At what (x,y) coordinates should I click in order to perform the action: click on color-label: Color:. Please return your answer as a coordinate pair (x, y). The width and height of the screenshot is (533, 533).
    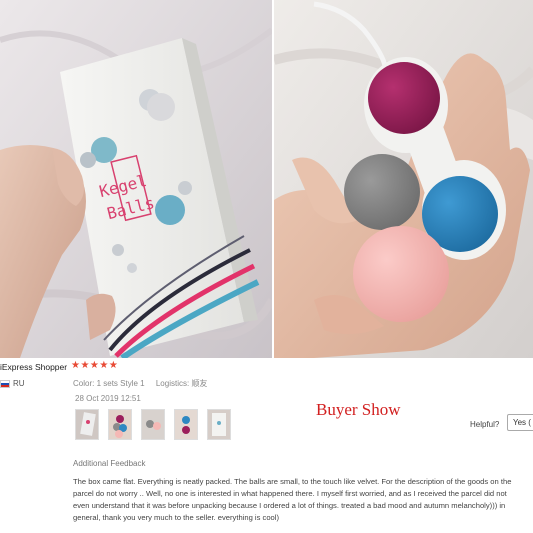
    Looking at the image, I should click on (84, 383).